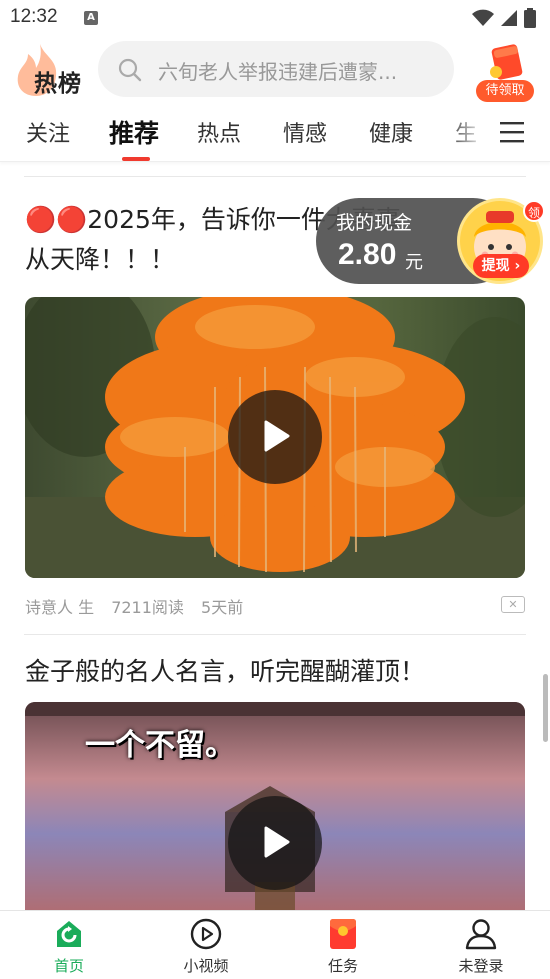 This screenshot has width=550, height=979. I want to click on nav-profile: 未登录, so click(481, 945).